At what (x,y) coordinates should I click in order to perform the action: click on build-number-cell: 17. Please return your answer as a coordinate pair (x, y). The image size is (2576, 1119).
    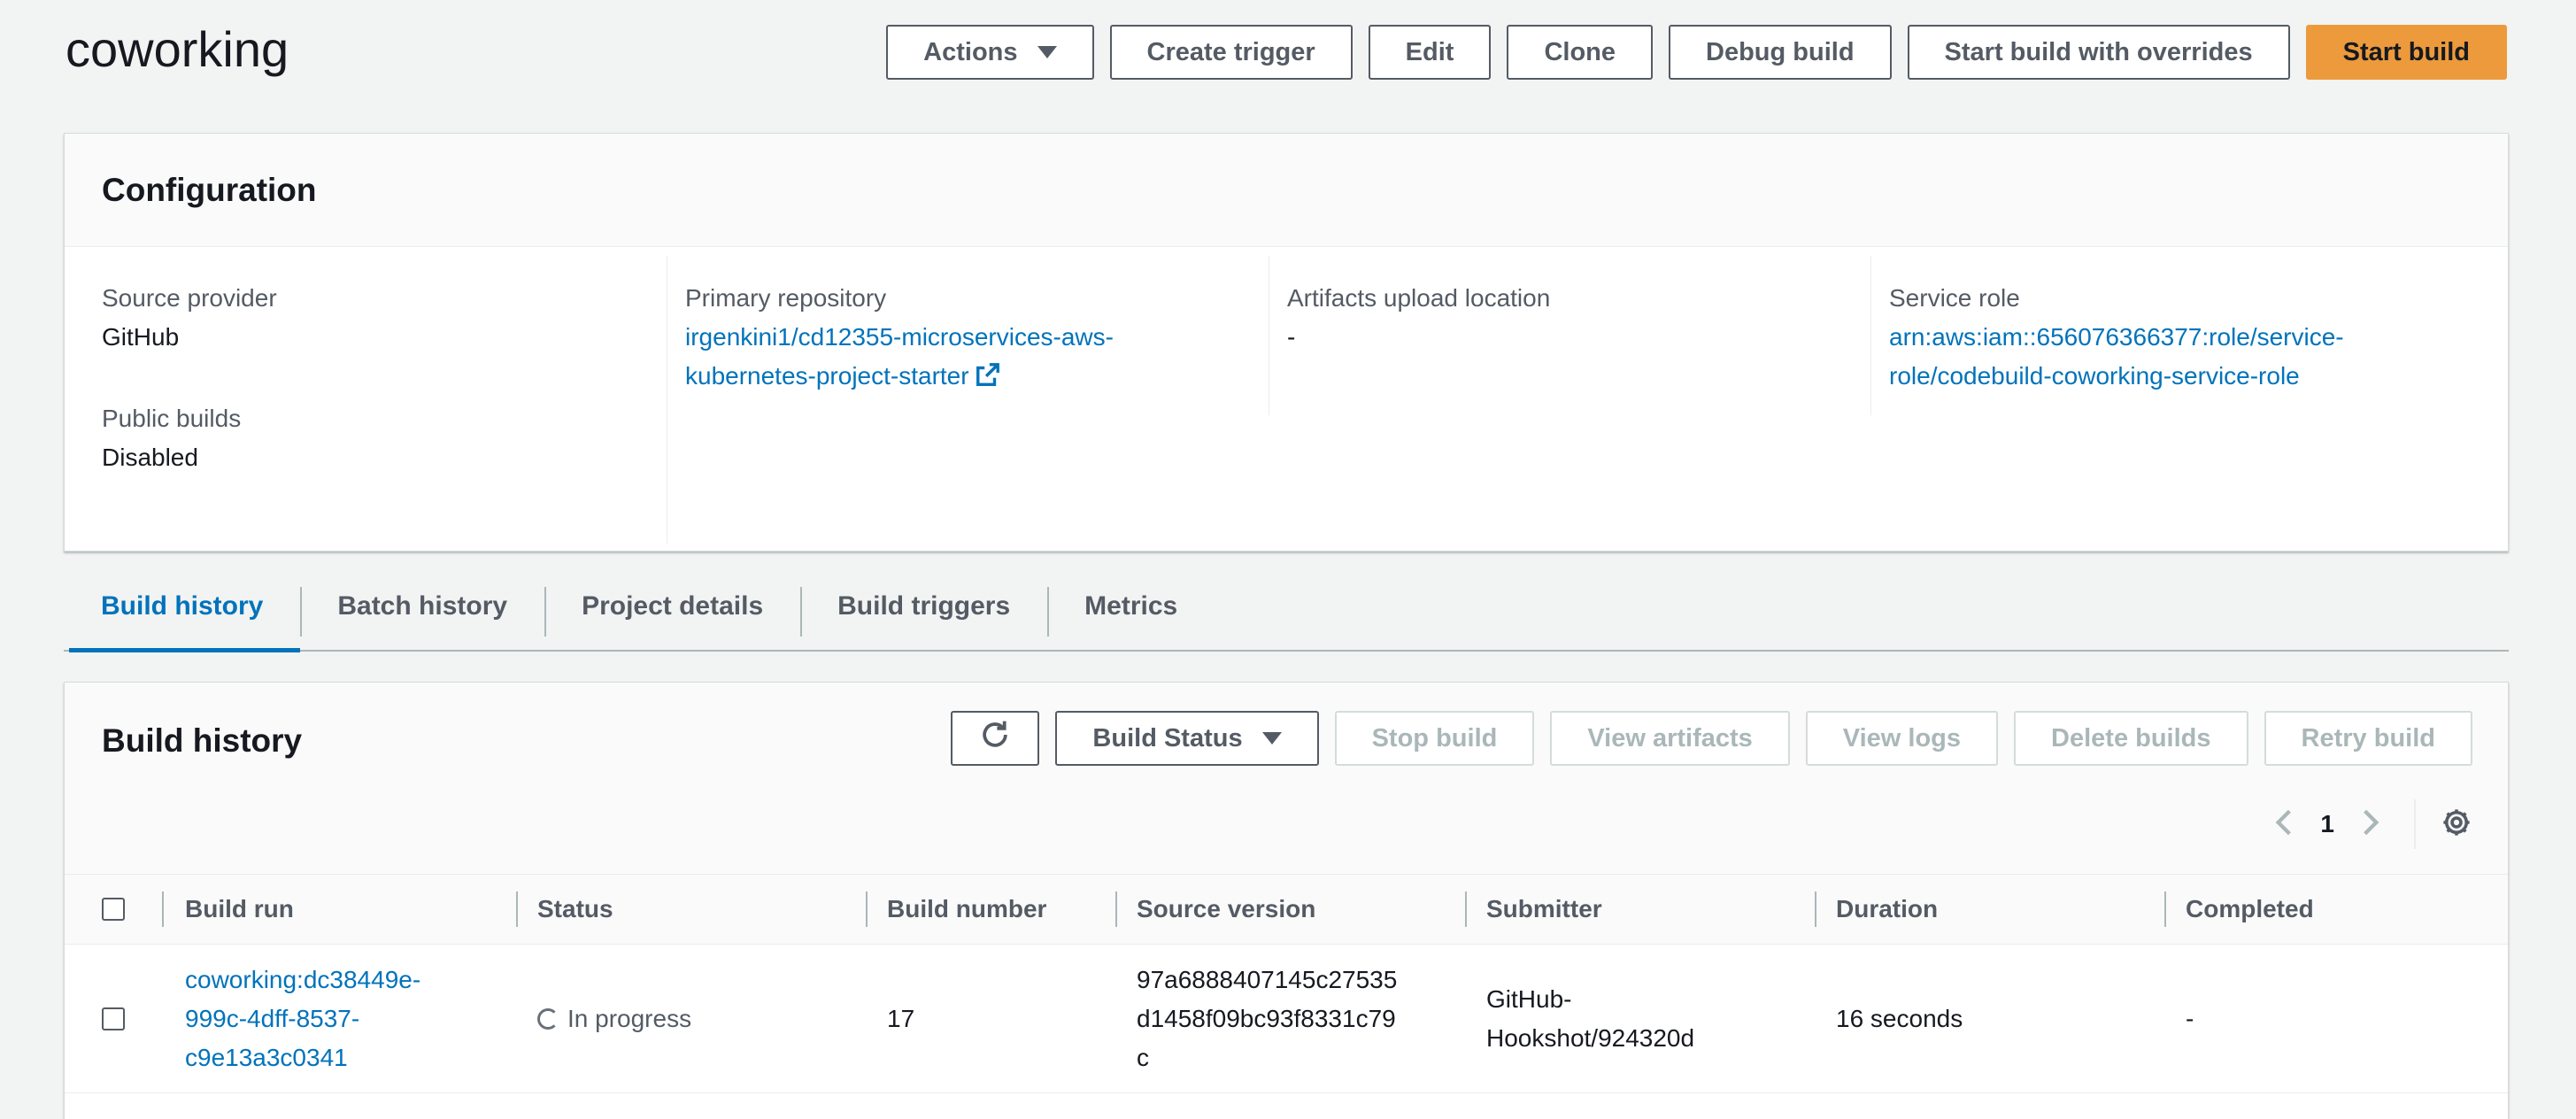
    Looking at the image, I should click on (901, 1018).